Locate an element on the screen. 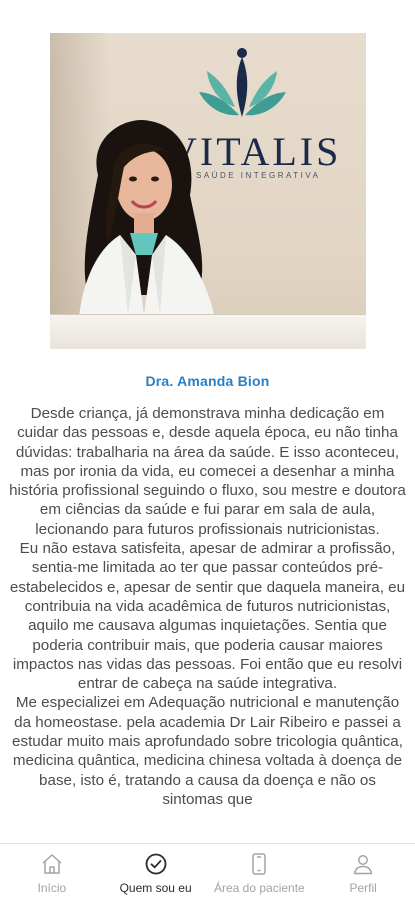 This screenshot has width=415, height=901. tab-label: Perfil is located at coordinates (363, 888).